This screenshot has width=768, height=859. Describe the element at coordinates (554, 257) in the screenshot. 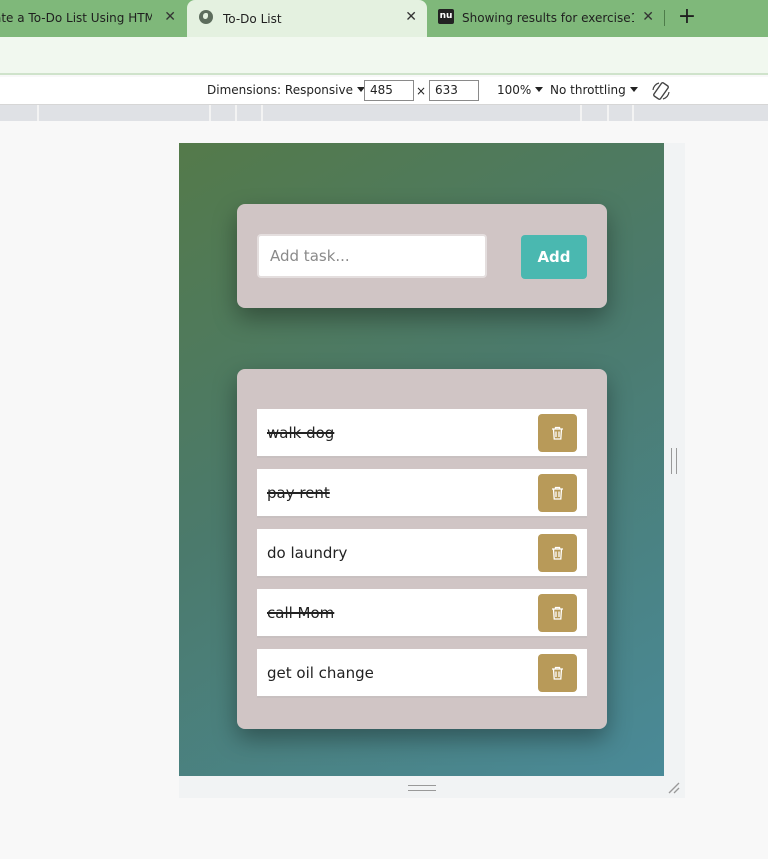

I see `add-button: Add` at that location.